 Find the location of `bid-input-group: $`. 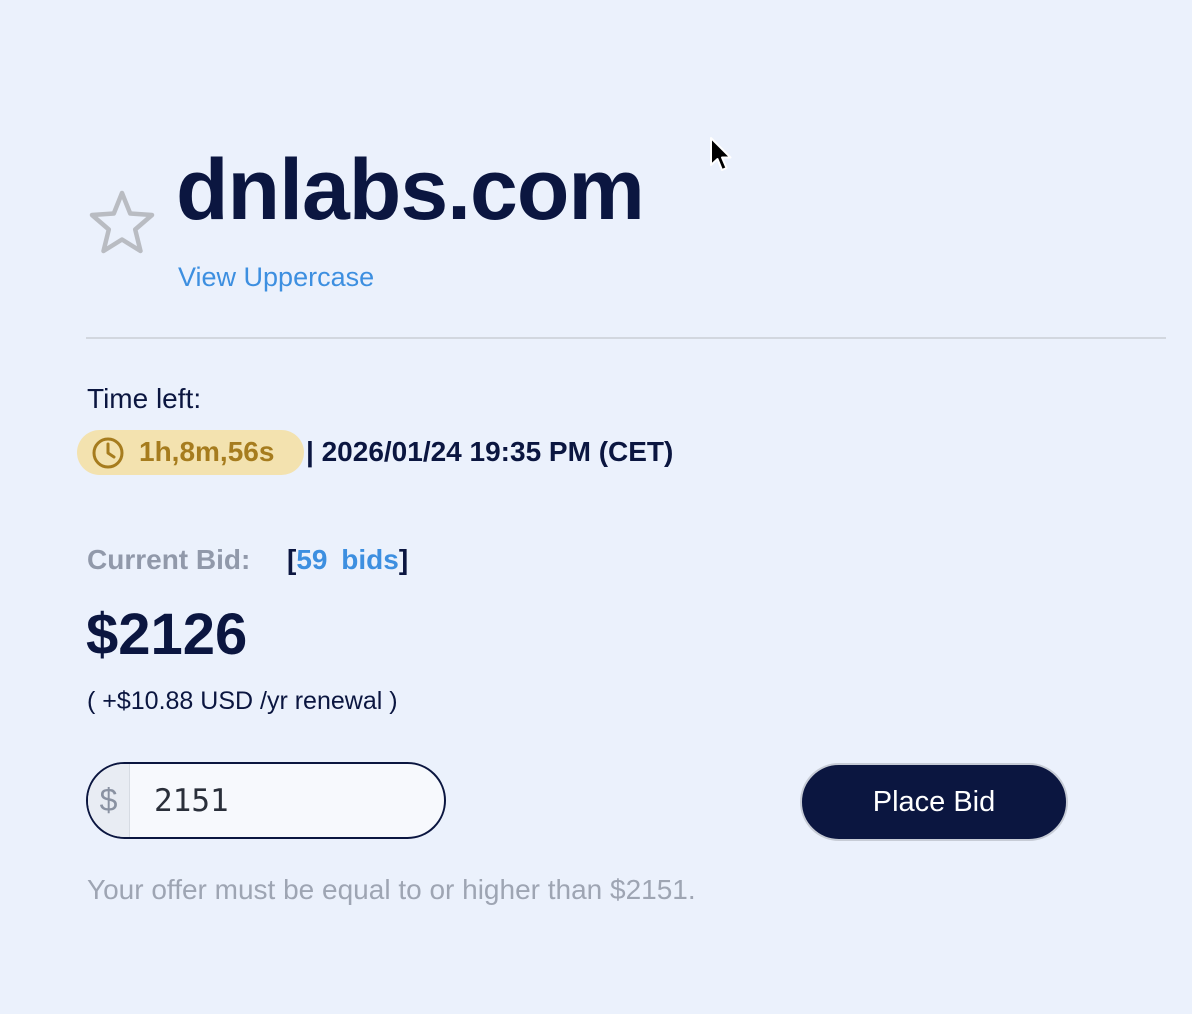

bid-input-group: $ is located at coordinates (266, 800).